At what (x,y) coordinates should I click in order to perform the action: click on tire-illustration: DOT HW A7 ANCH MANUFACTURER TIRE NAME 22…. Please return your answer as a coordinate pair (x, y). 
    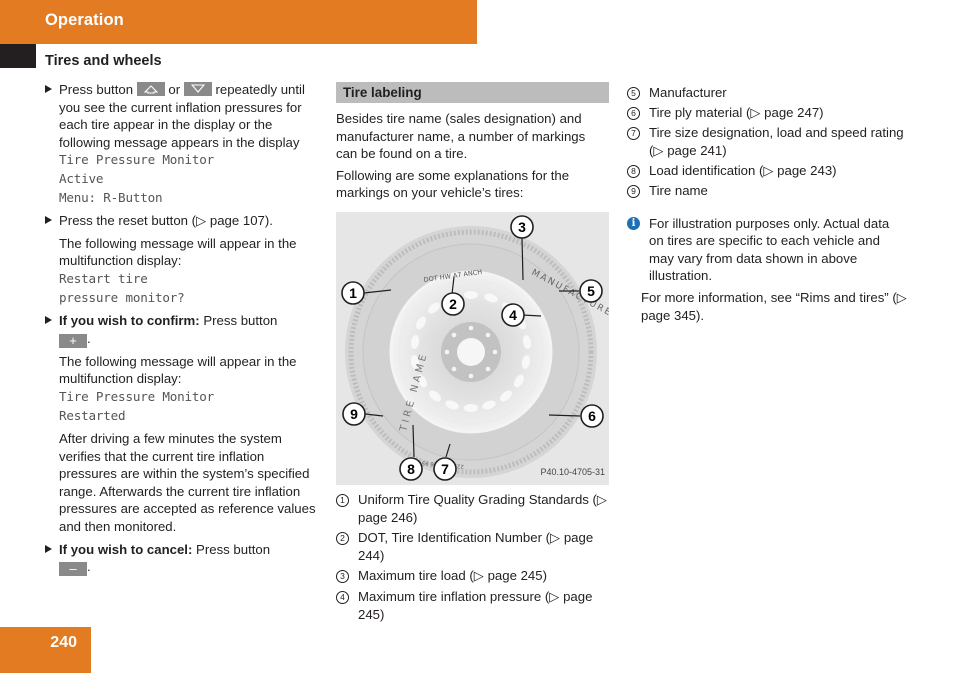
    Looking at the image, I should click on (478, 348).